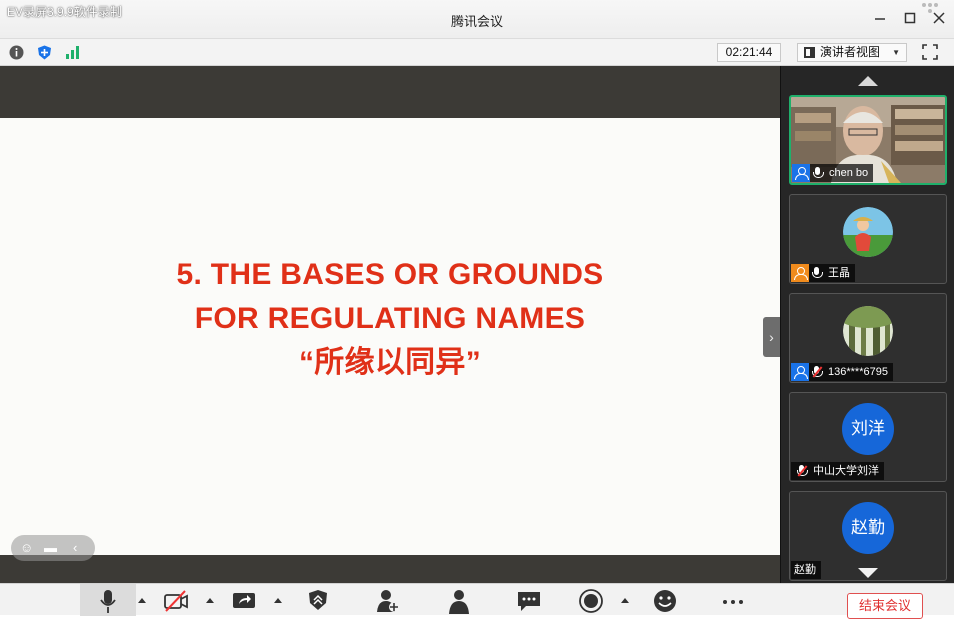 The height and width of the screenshot is (619, 954). I want to click on floating-annotation-bar: ☺ ▬ ‹, so click(53, 548).